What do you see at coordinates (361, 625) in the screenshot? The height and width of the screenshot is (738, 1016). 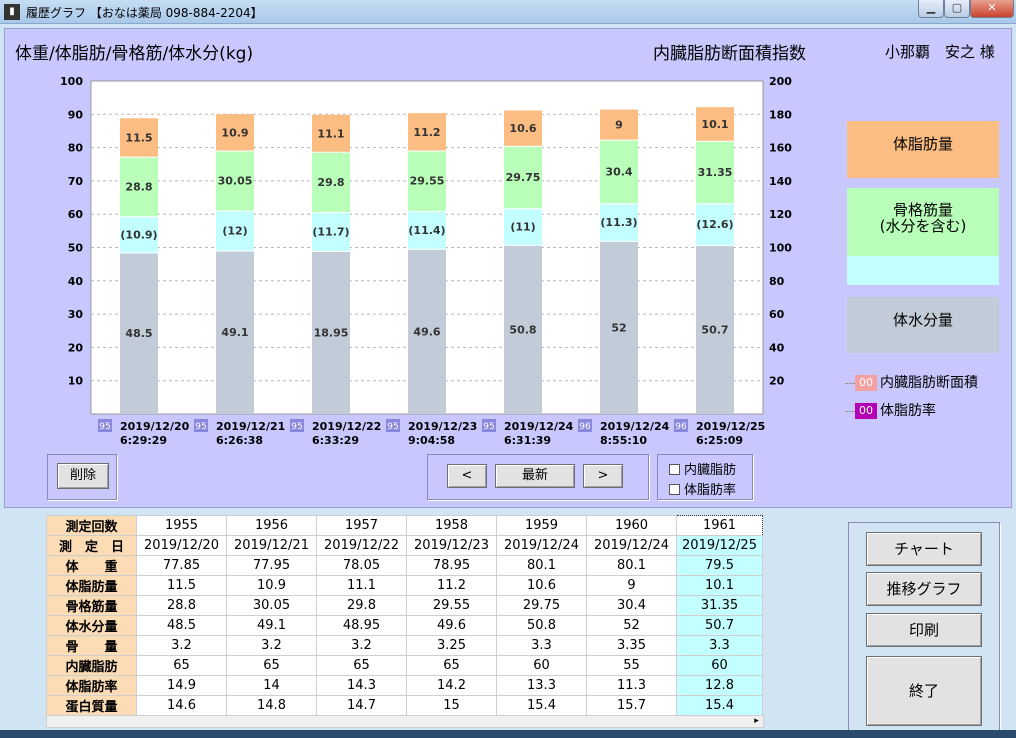 I see `table-cell: 48.95` at bounding box center [361, 625].